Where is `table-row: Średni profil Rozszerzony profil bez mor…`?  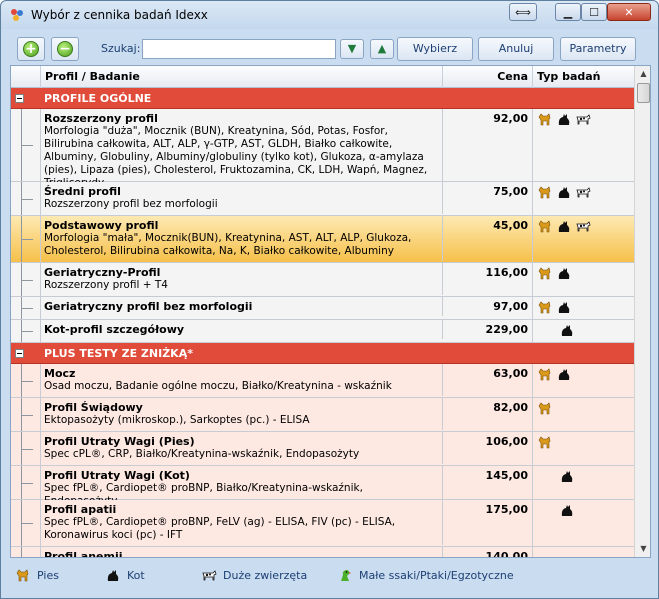 table-row: Średni profil Rozszerzony profil bez mor… is located at coordinates (322, 199).